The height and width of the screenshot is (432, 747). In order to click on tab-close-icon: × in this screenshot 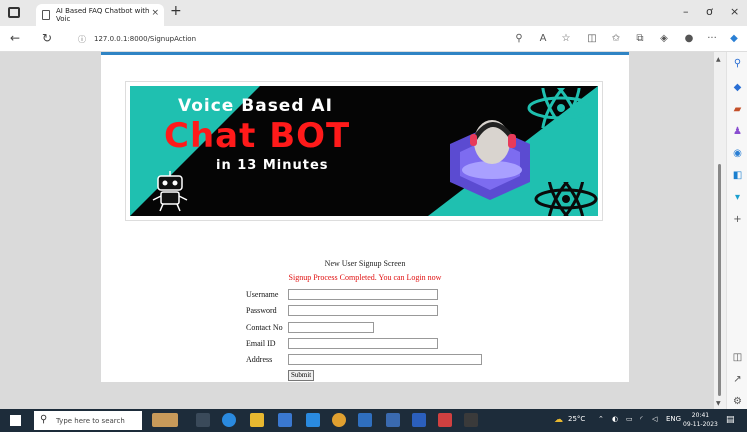, I will do `click(155, 13)`.